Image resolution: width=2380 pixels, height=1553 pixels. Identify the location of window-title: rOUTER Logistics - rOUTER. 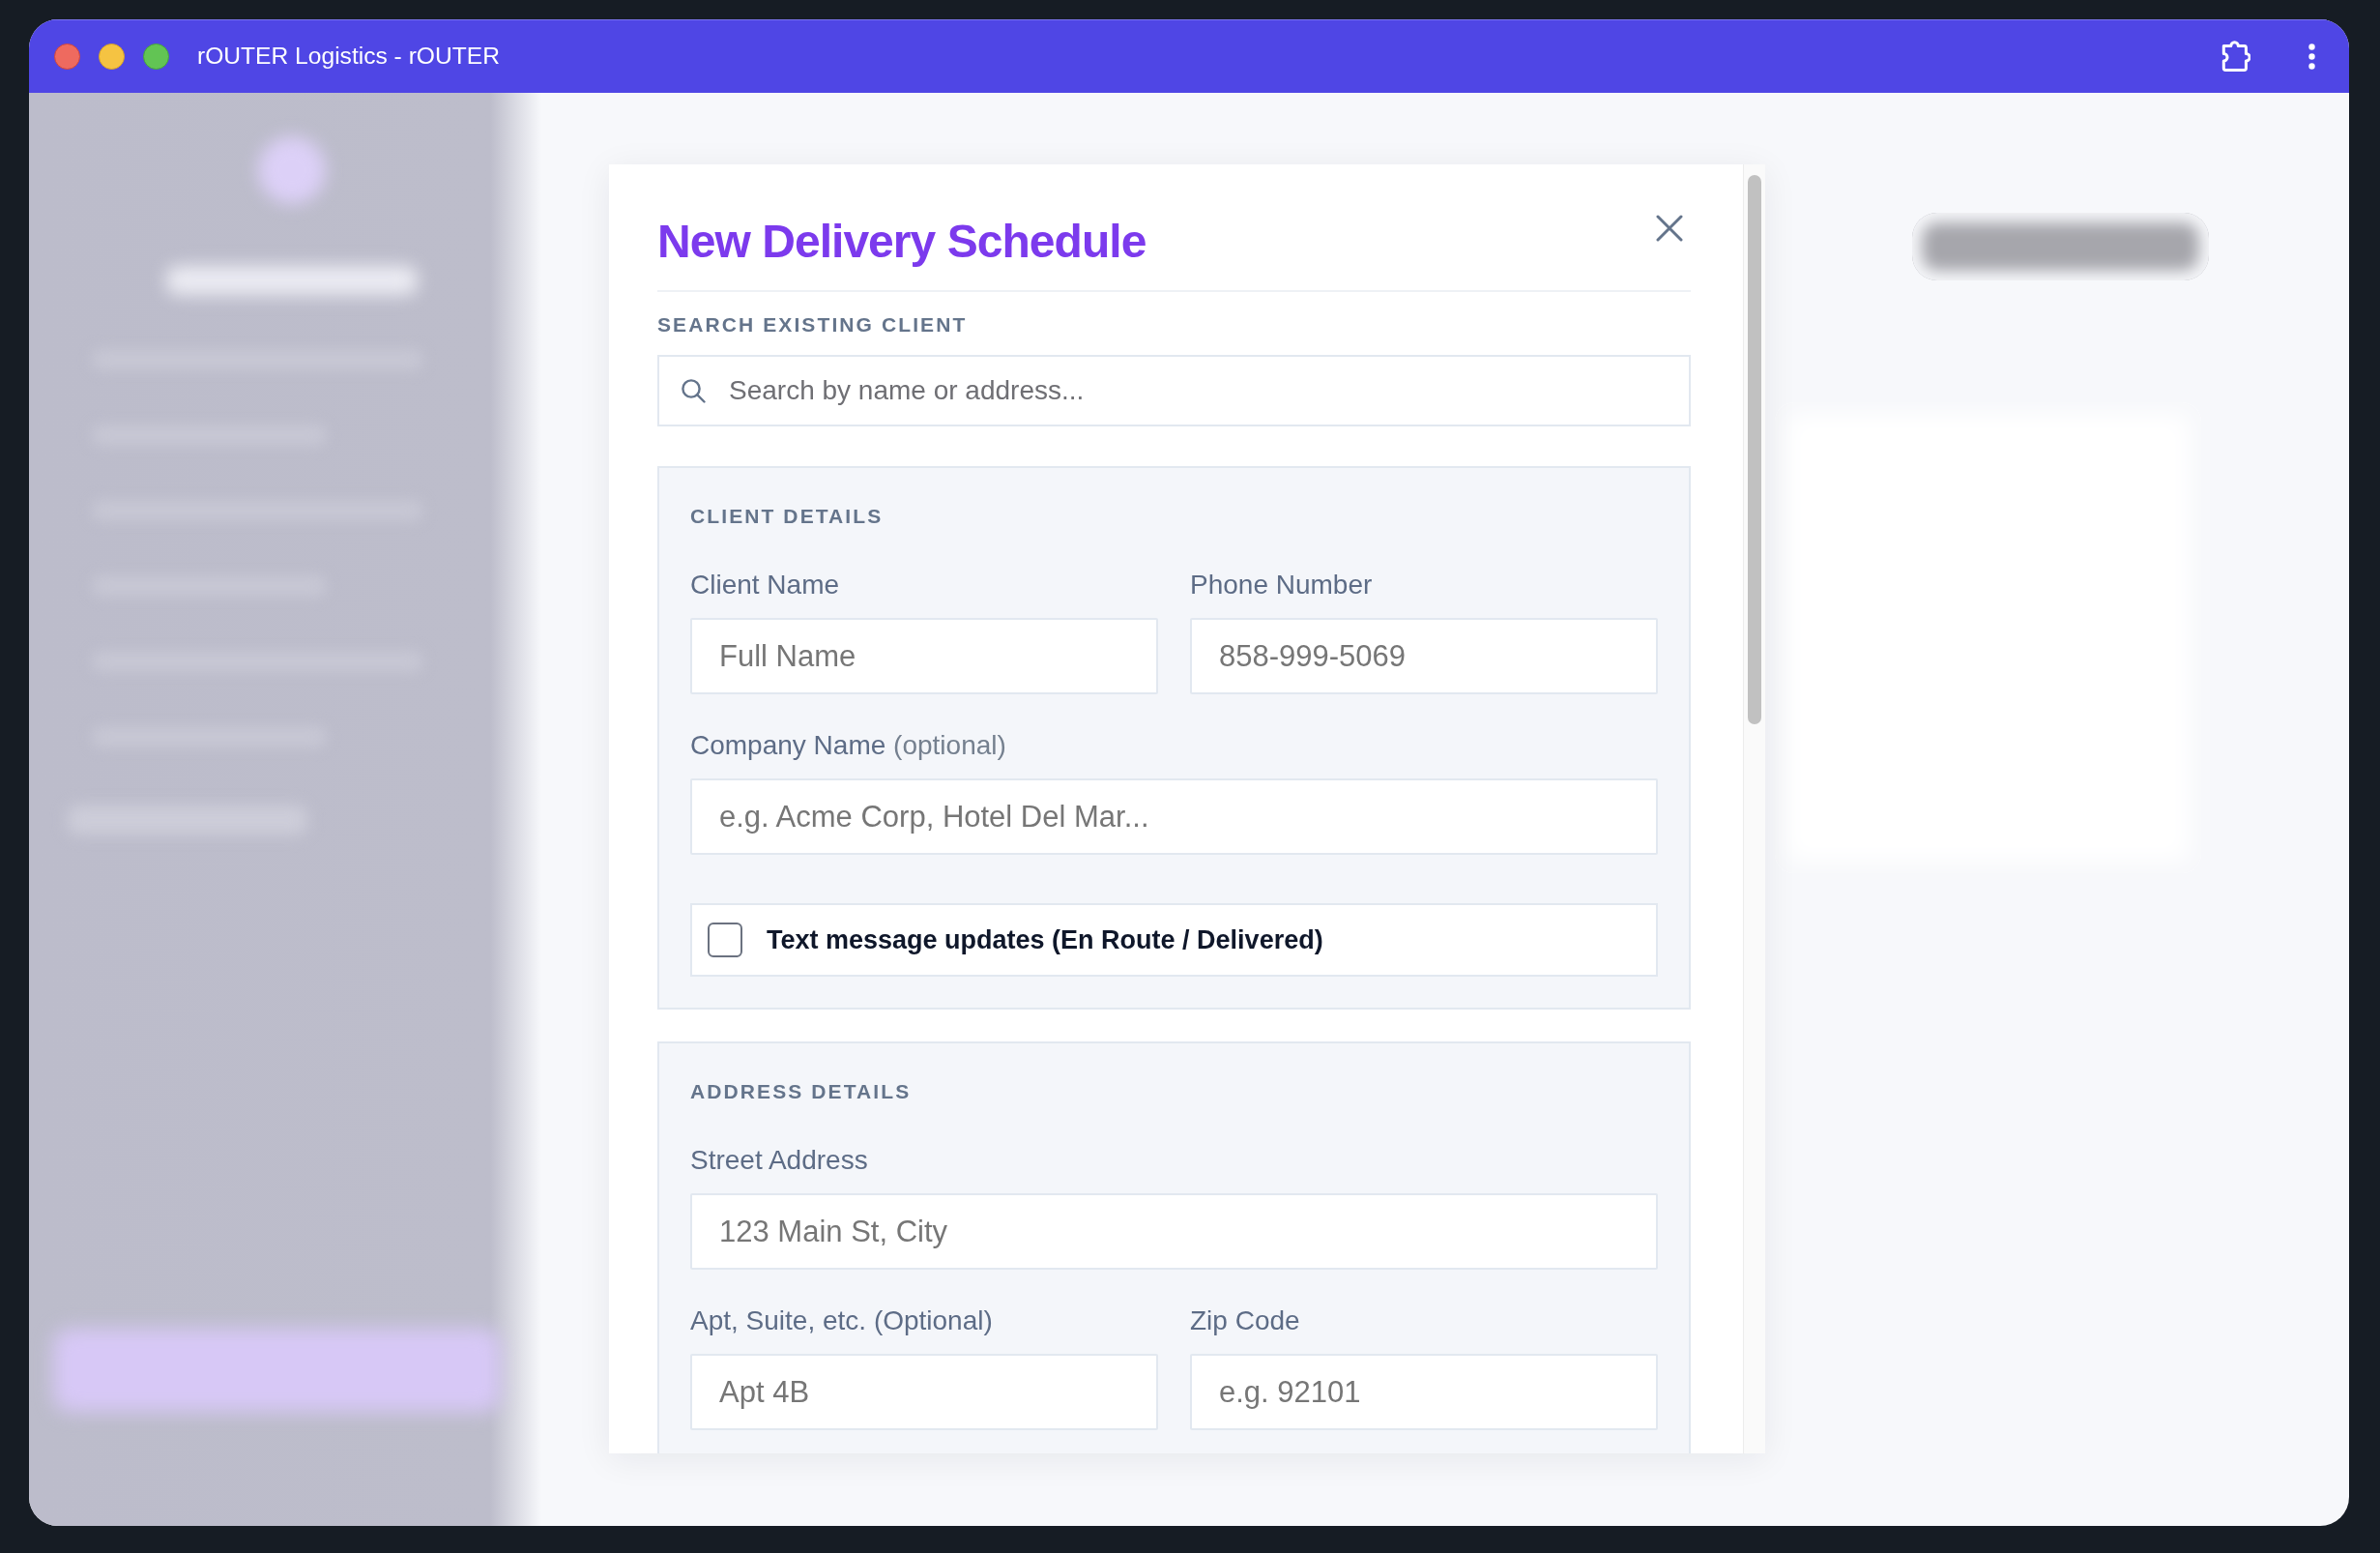
(348, 56).